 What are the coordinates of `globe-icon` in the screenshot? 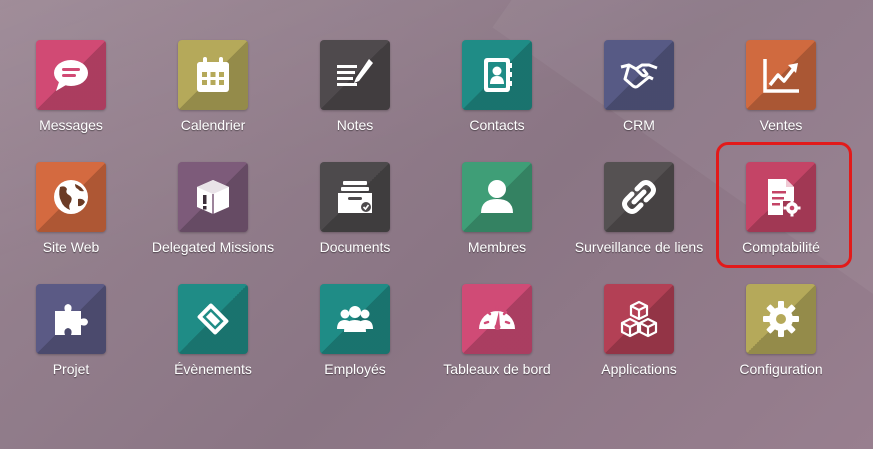 It's located at (71, 197).